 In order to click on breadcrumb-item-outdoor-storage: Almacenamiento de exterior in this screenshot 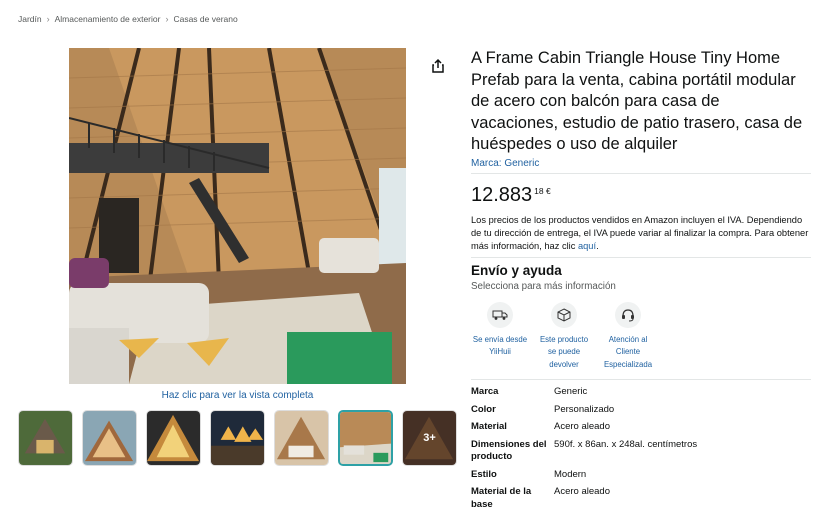, I will do `click(108, 19)`.